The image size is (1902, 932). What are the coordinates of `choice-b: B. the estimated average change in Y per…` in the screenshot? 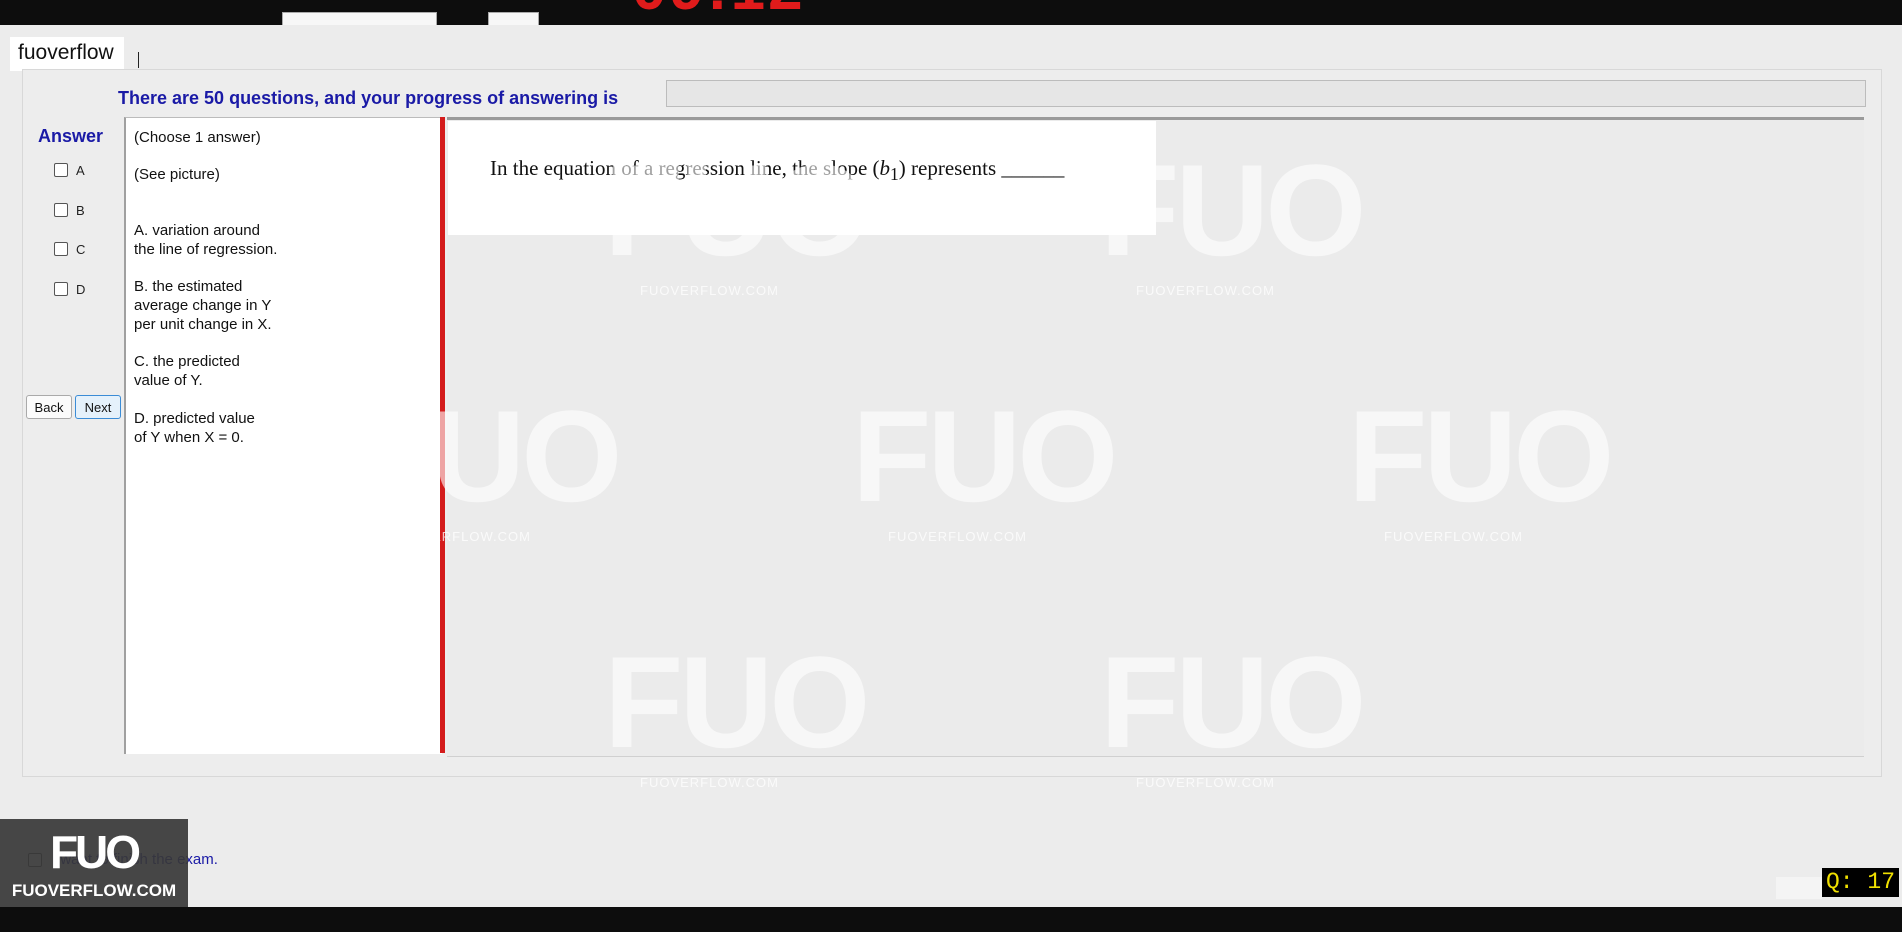 It's located at (203, 305).